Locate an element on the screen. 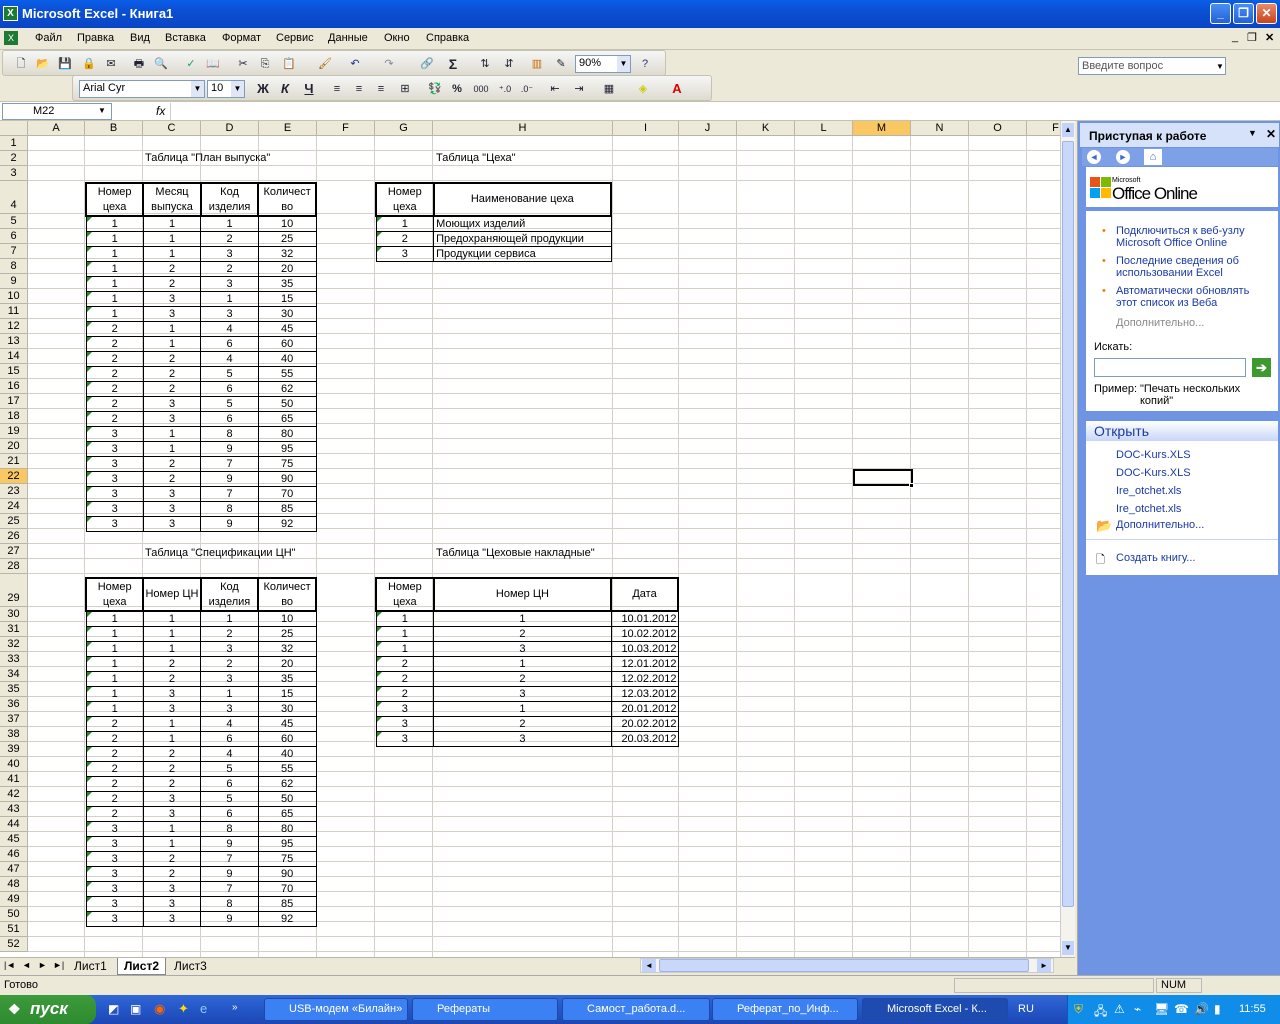 The image size is (1280, 1024). table-cell: 85 is located at coordinates (287, 509).